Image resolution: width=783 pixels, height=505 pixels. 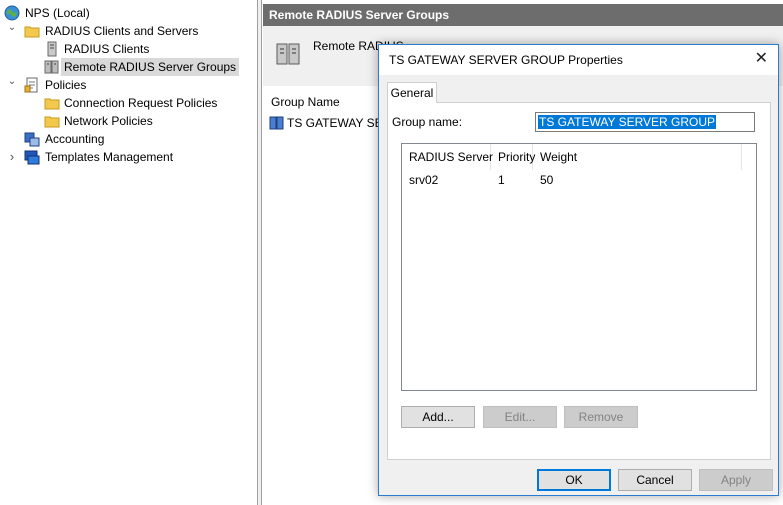 I want to click on column-header-radius-server: RADIUS Server, so click(x=447, y=157).